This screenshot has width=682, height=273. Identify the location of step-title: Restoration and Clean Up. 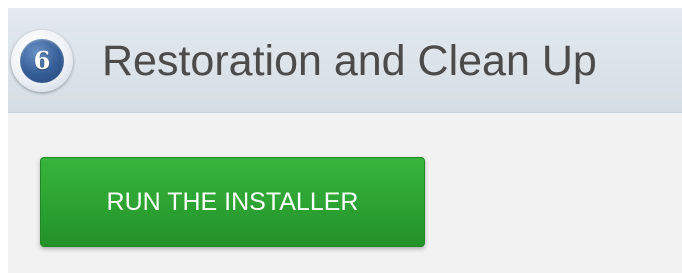
(349, 61).